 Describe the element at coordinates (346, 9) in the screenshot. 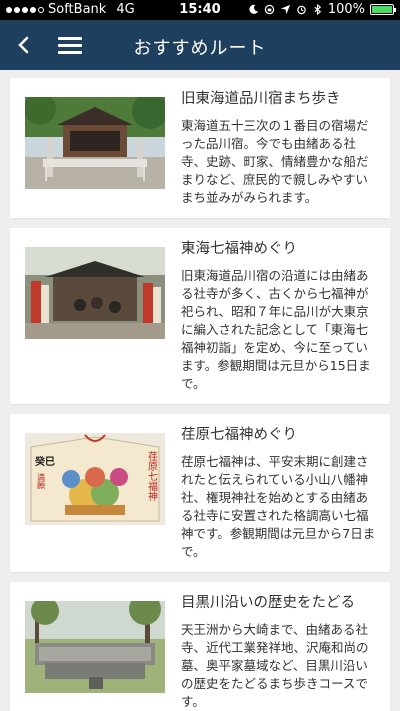

I see `battery-label: 100%` at that location.